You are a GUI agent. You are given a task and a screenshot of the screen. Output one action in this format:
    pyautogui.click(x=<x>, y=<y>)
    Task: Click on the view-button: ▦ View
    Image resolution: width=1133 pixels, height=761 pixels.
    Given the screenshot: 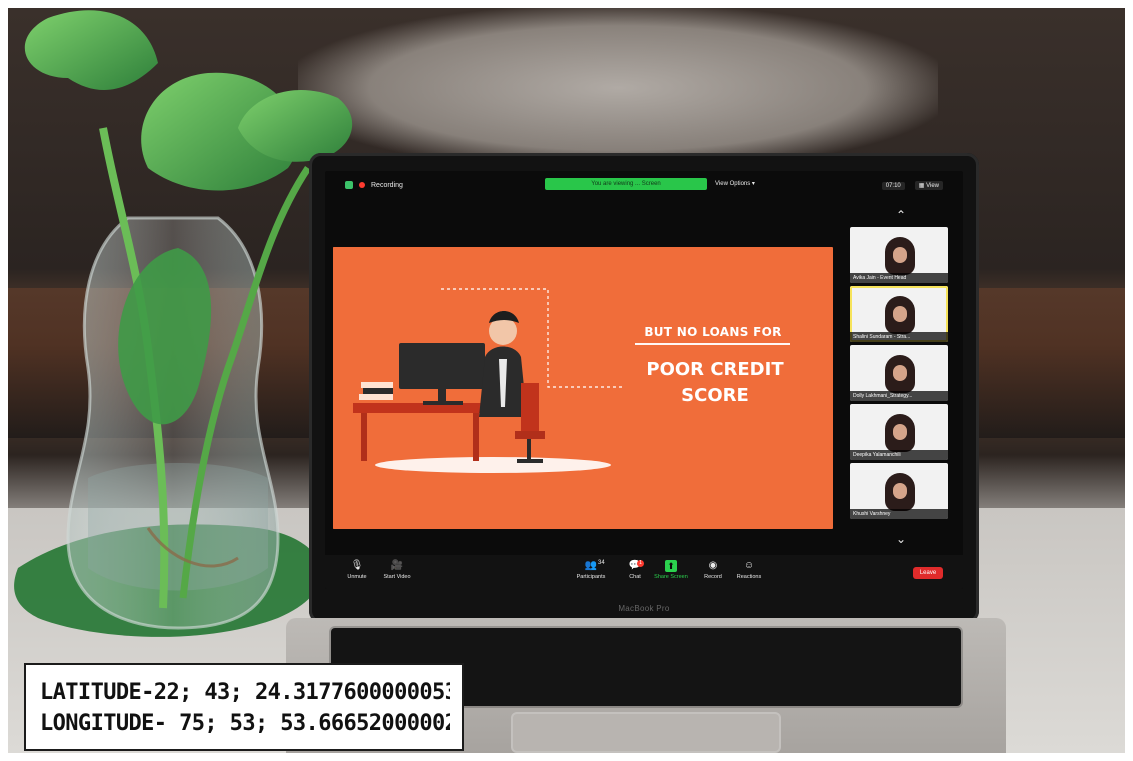 What is the action you would take?
    pyautogui.click(x=928, y=185)
    